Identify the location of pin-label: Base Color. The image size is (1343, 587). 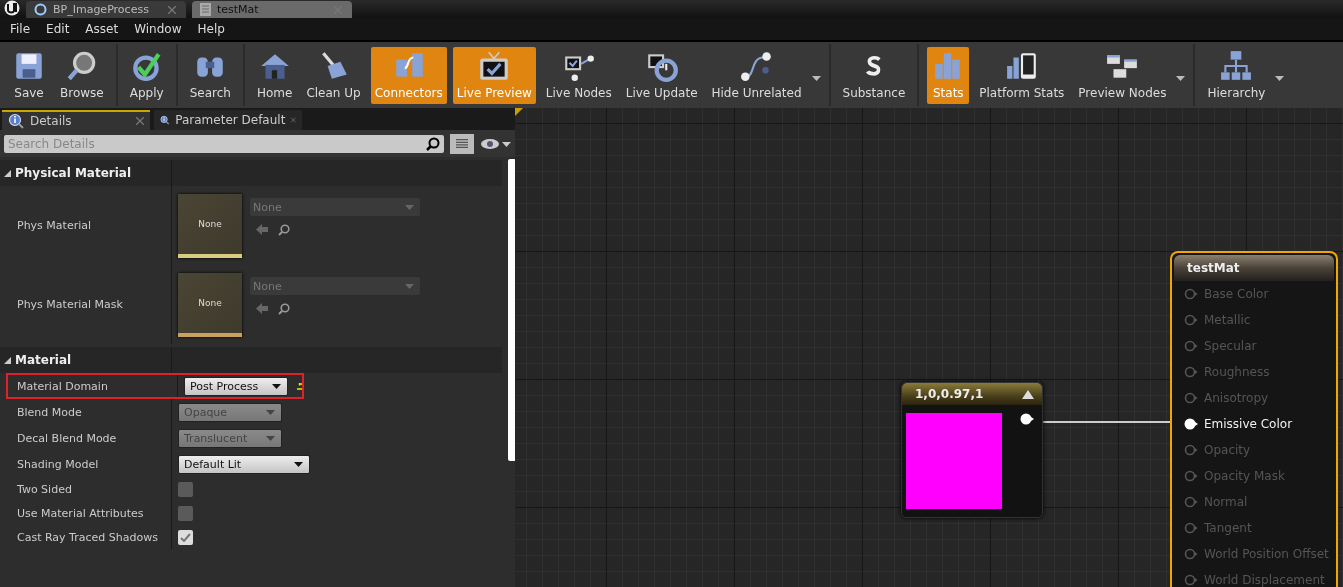
(1236, 294).